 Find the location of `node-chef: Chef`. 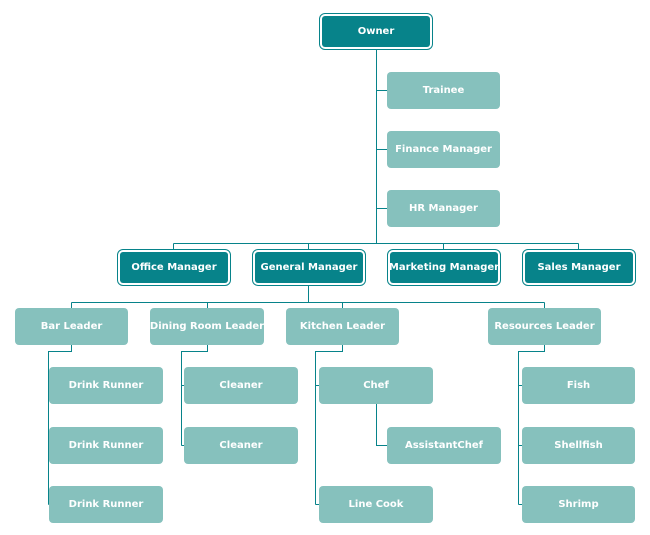

node-chef: Chef is located at coordinates (376, 385).